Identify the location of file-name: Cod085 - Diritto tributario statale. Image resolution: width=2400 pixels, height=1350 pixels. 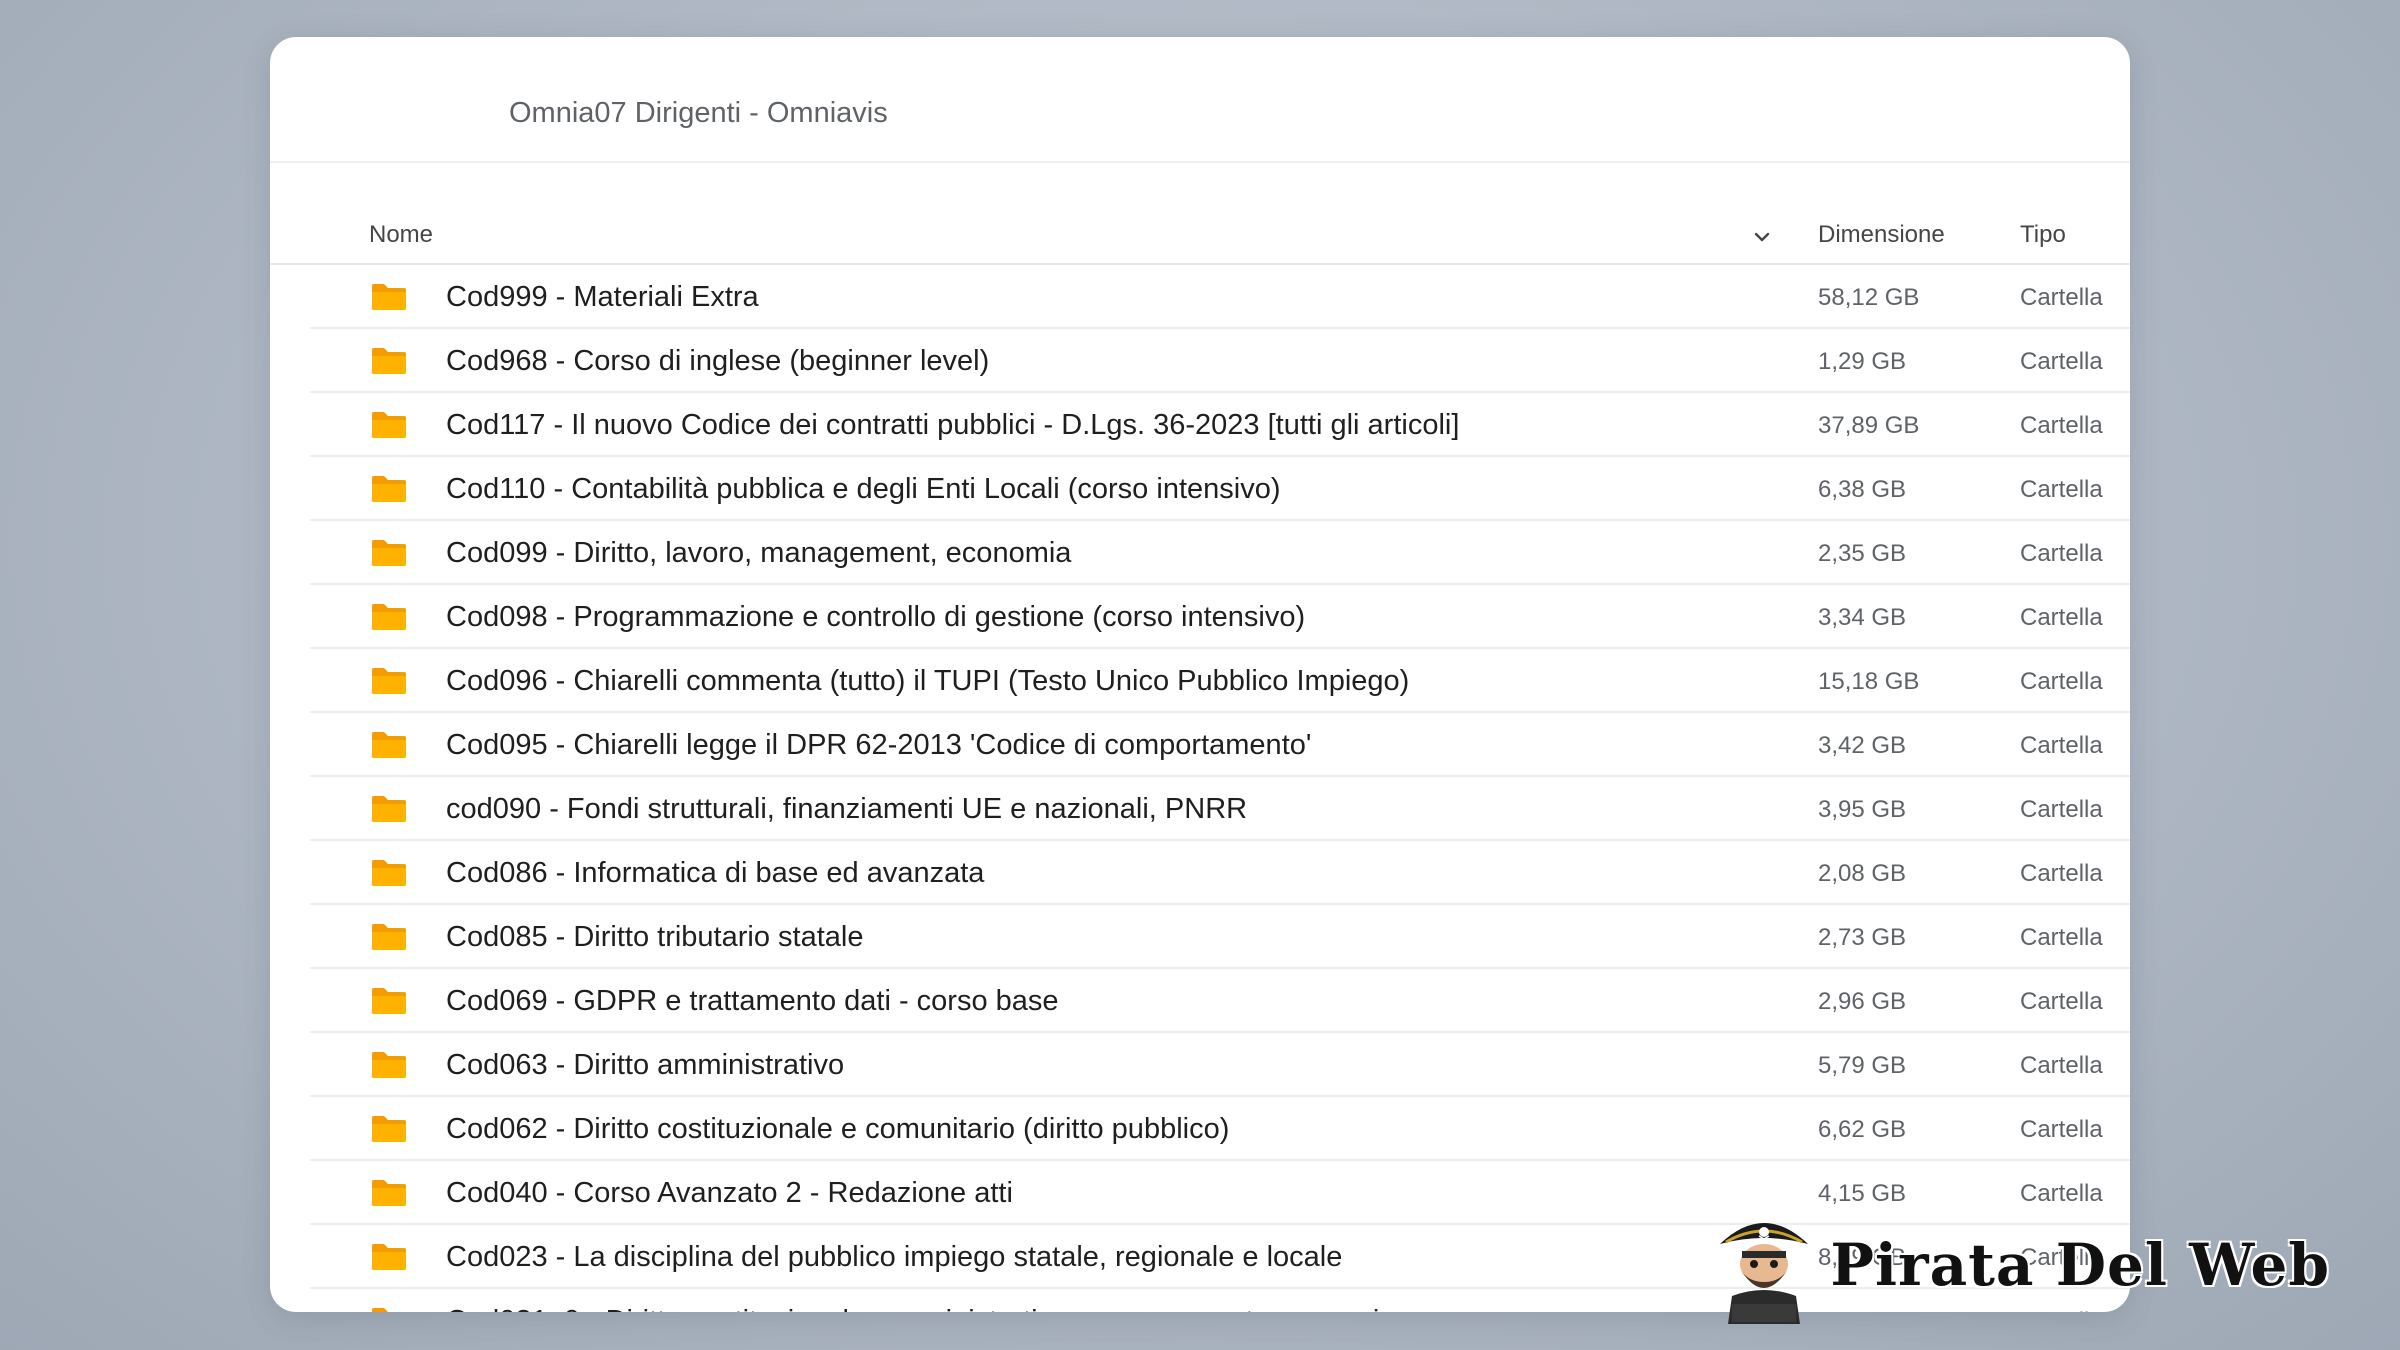
(654, 937).